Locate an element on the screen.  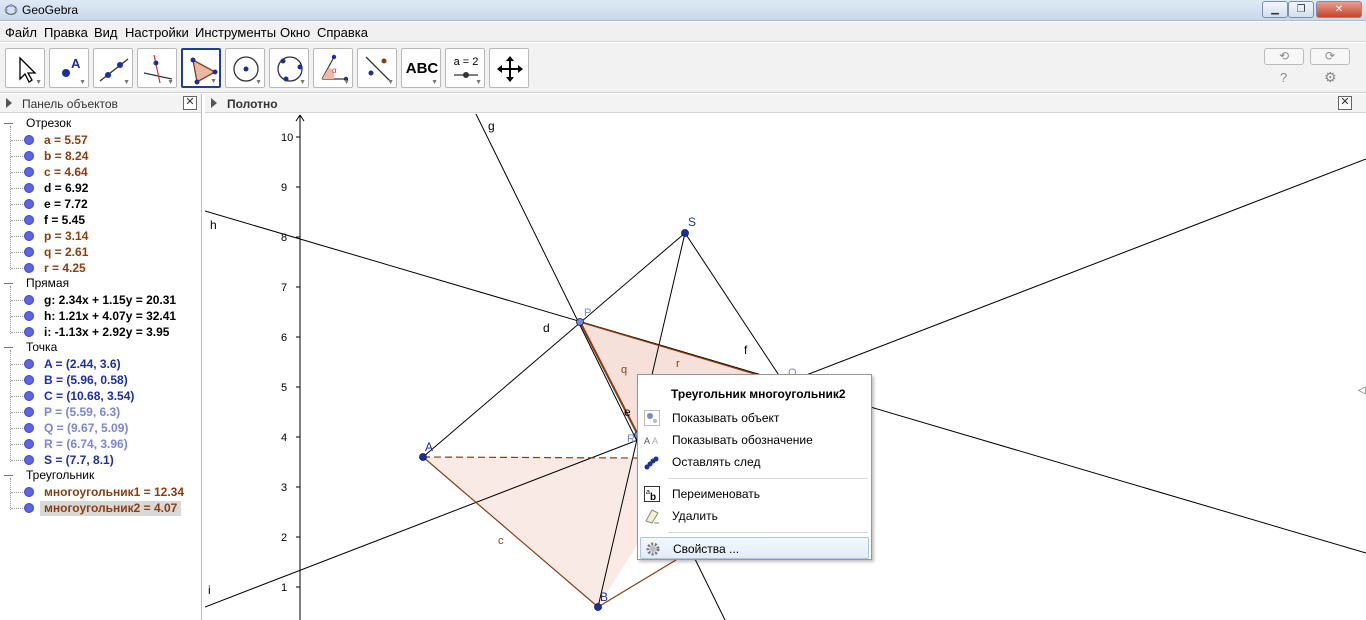
polygon-tool-button: ▼ is located at coordinates (201, 68).